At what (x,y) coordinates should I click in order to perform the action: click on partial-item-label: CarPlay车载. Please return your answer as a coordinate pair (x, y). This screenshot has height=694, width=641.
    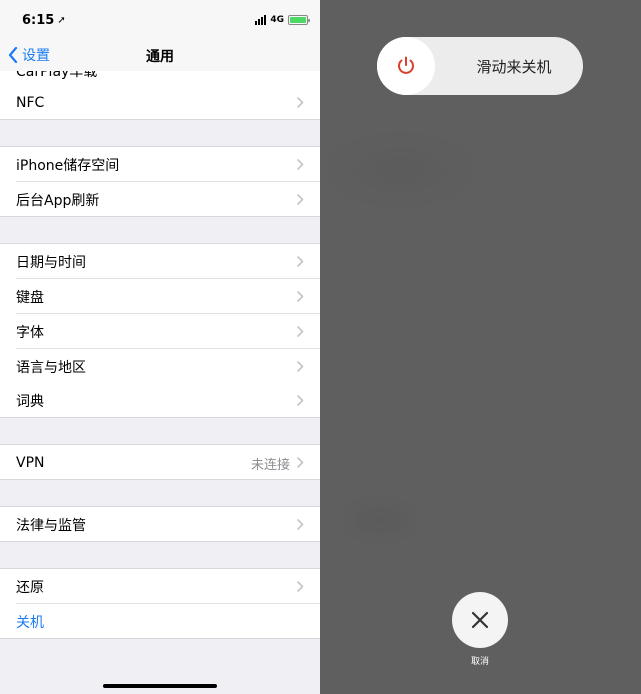
    Looking at the image, I should click on (57, 75).